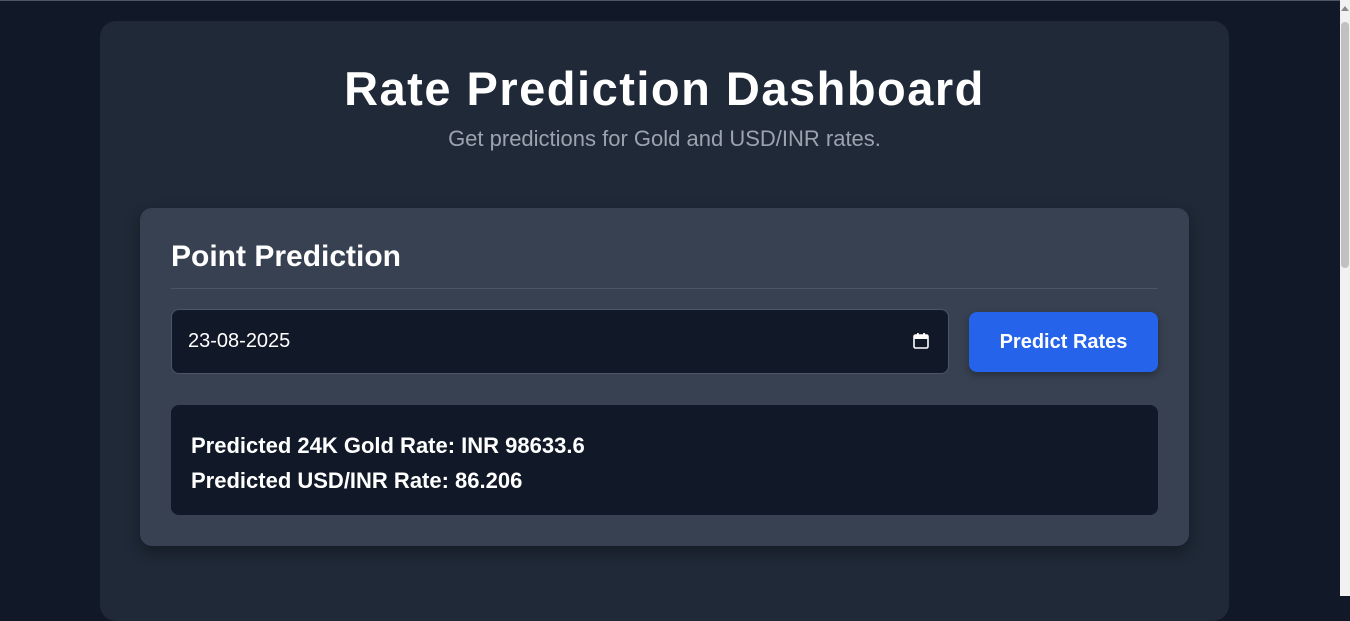 The height and width of the screenshot is (621, 1350). I want to click on scroll-up-arrow-icon, so click(1345, 8).